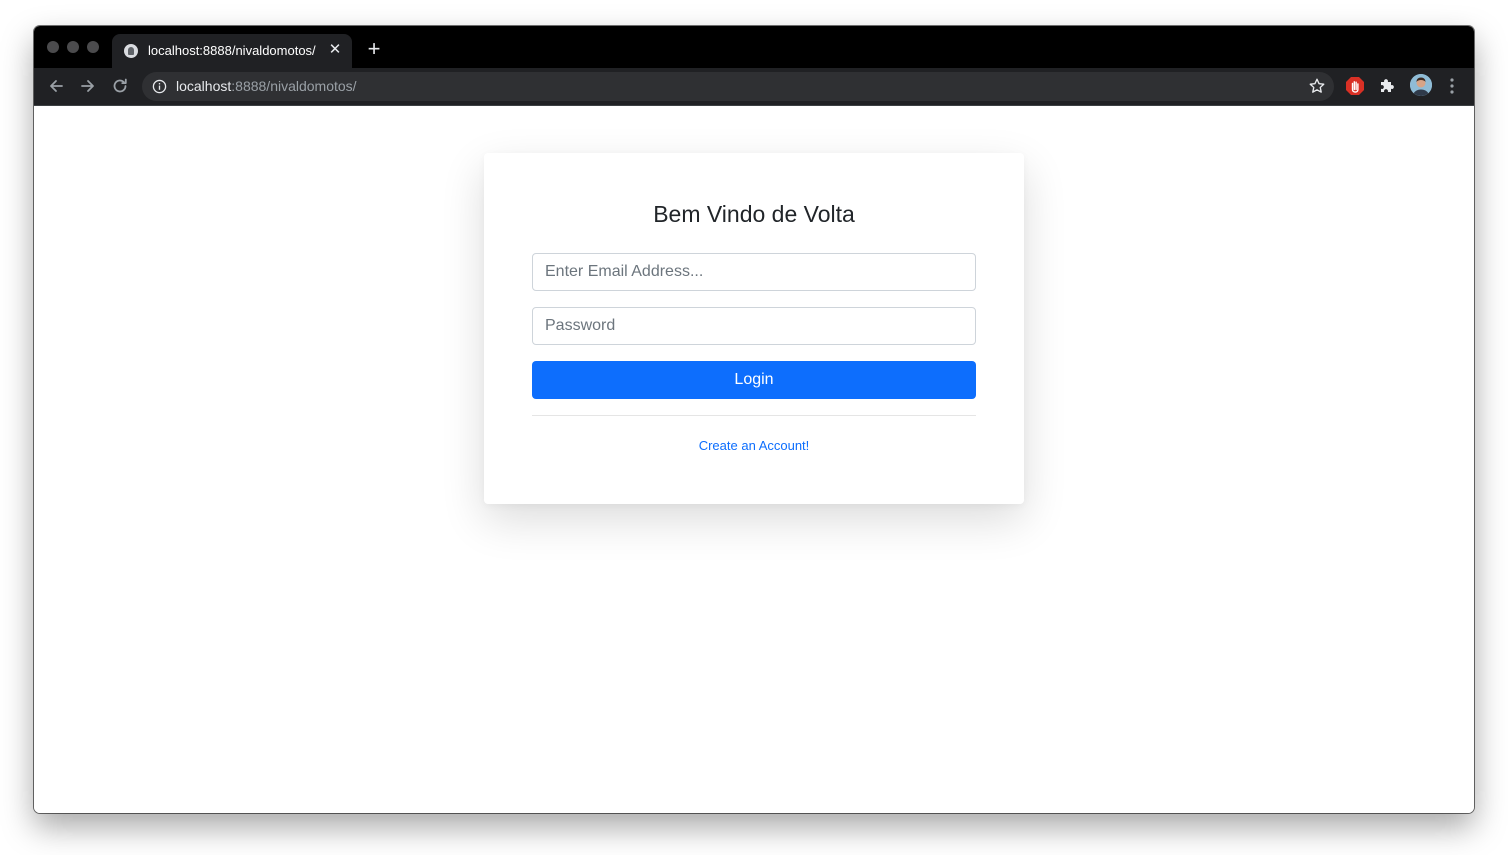  I want to click on profile-icon, so click(1421, 85).